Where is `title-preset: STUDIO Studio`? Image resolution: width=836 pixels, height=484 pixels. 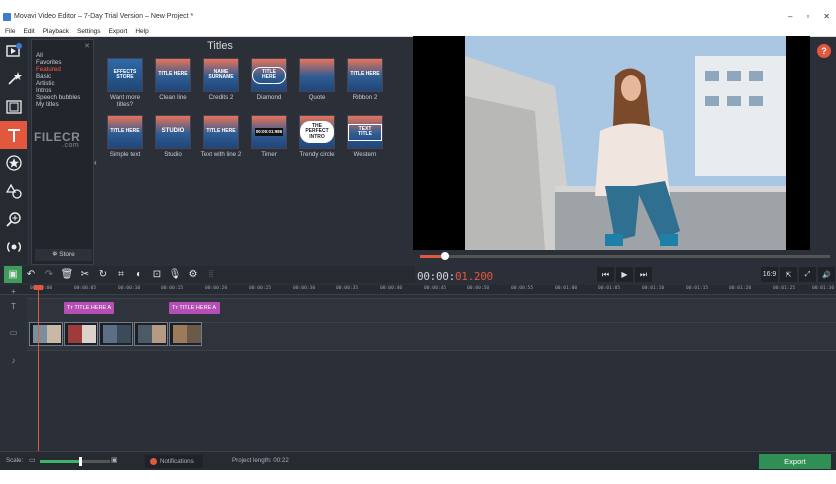
title-preset: STUDIO Studio is located at coordinates (173, 137).